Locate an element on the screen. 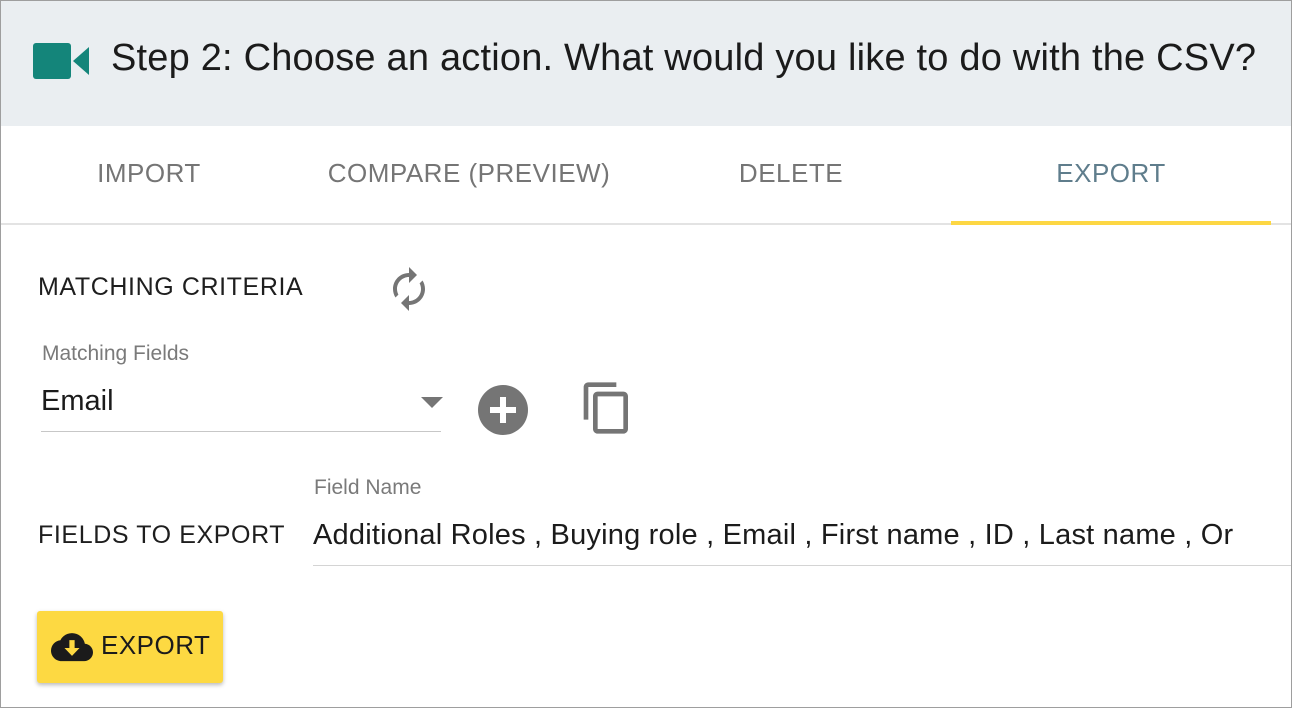 The image size is (1292, 708). video-camera-icon is located at coordinates (61, 61).